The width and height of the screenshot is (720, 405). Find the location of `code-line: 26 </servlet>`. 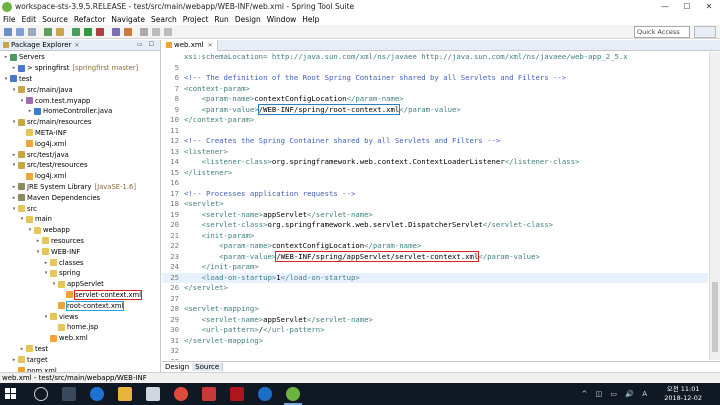

code-line: 26 </servlet> is located at coordinates (435, 288).